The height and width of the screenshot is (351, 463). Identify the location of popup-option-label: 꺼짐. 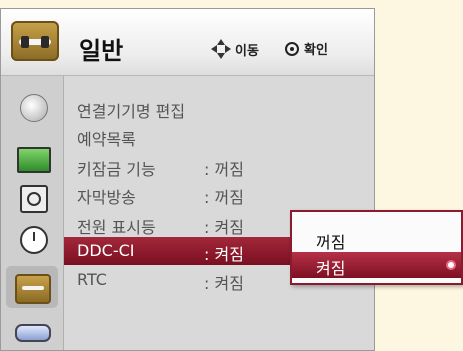
(331, 242).